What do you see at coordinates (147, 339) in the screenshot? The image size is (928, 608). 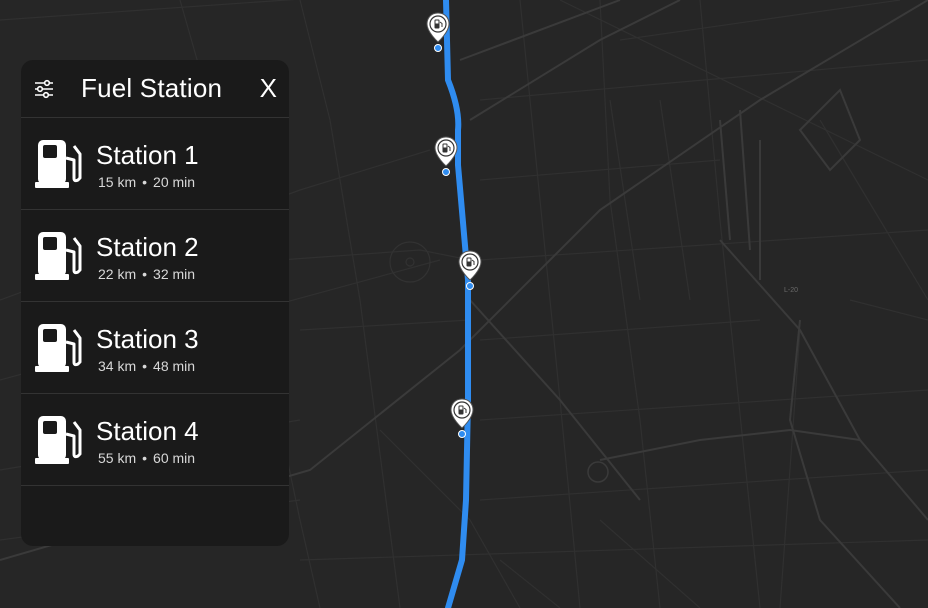 I see `station-name: Station 3` at bounding box center [147, 339].